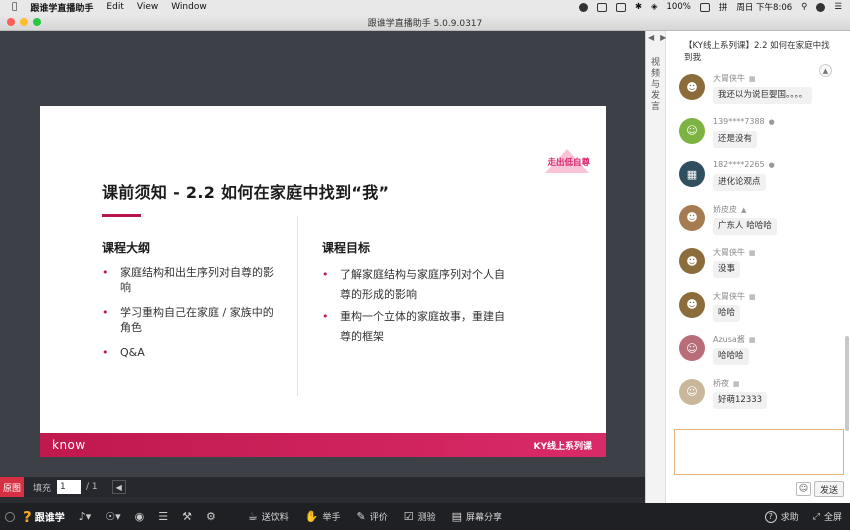 Image resolution: width=850 pixels, height=530 pixels. Describe the element at coordinates (739, 182) in the screenshot. I see `message-bubble: 进化论观点` at that location.